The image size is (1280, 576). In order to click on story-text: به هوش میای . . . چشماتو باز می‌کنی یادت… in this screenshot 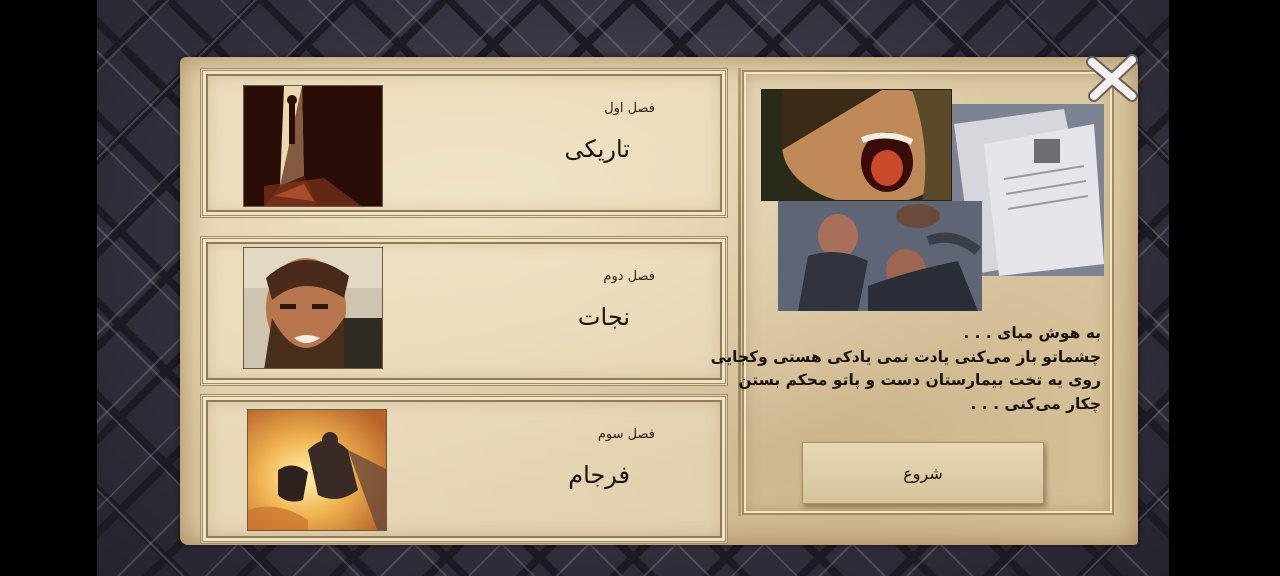, I will do `click(905, 369)`.